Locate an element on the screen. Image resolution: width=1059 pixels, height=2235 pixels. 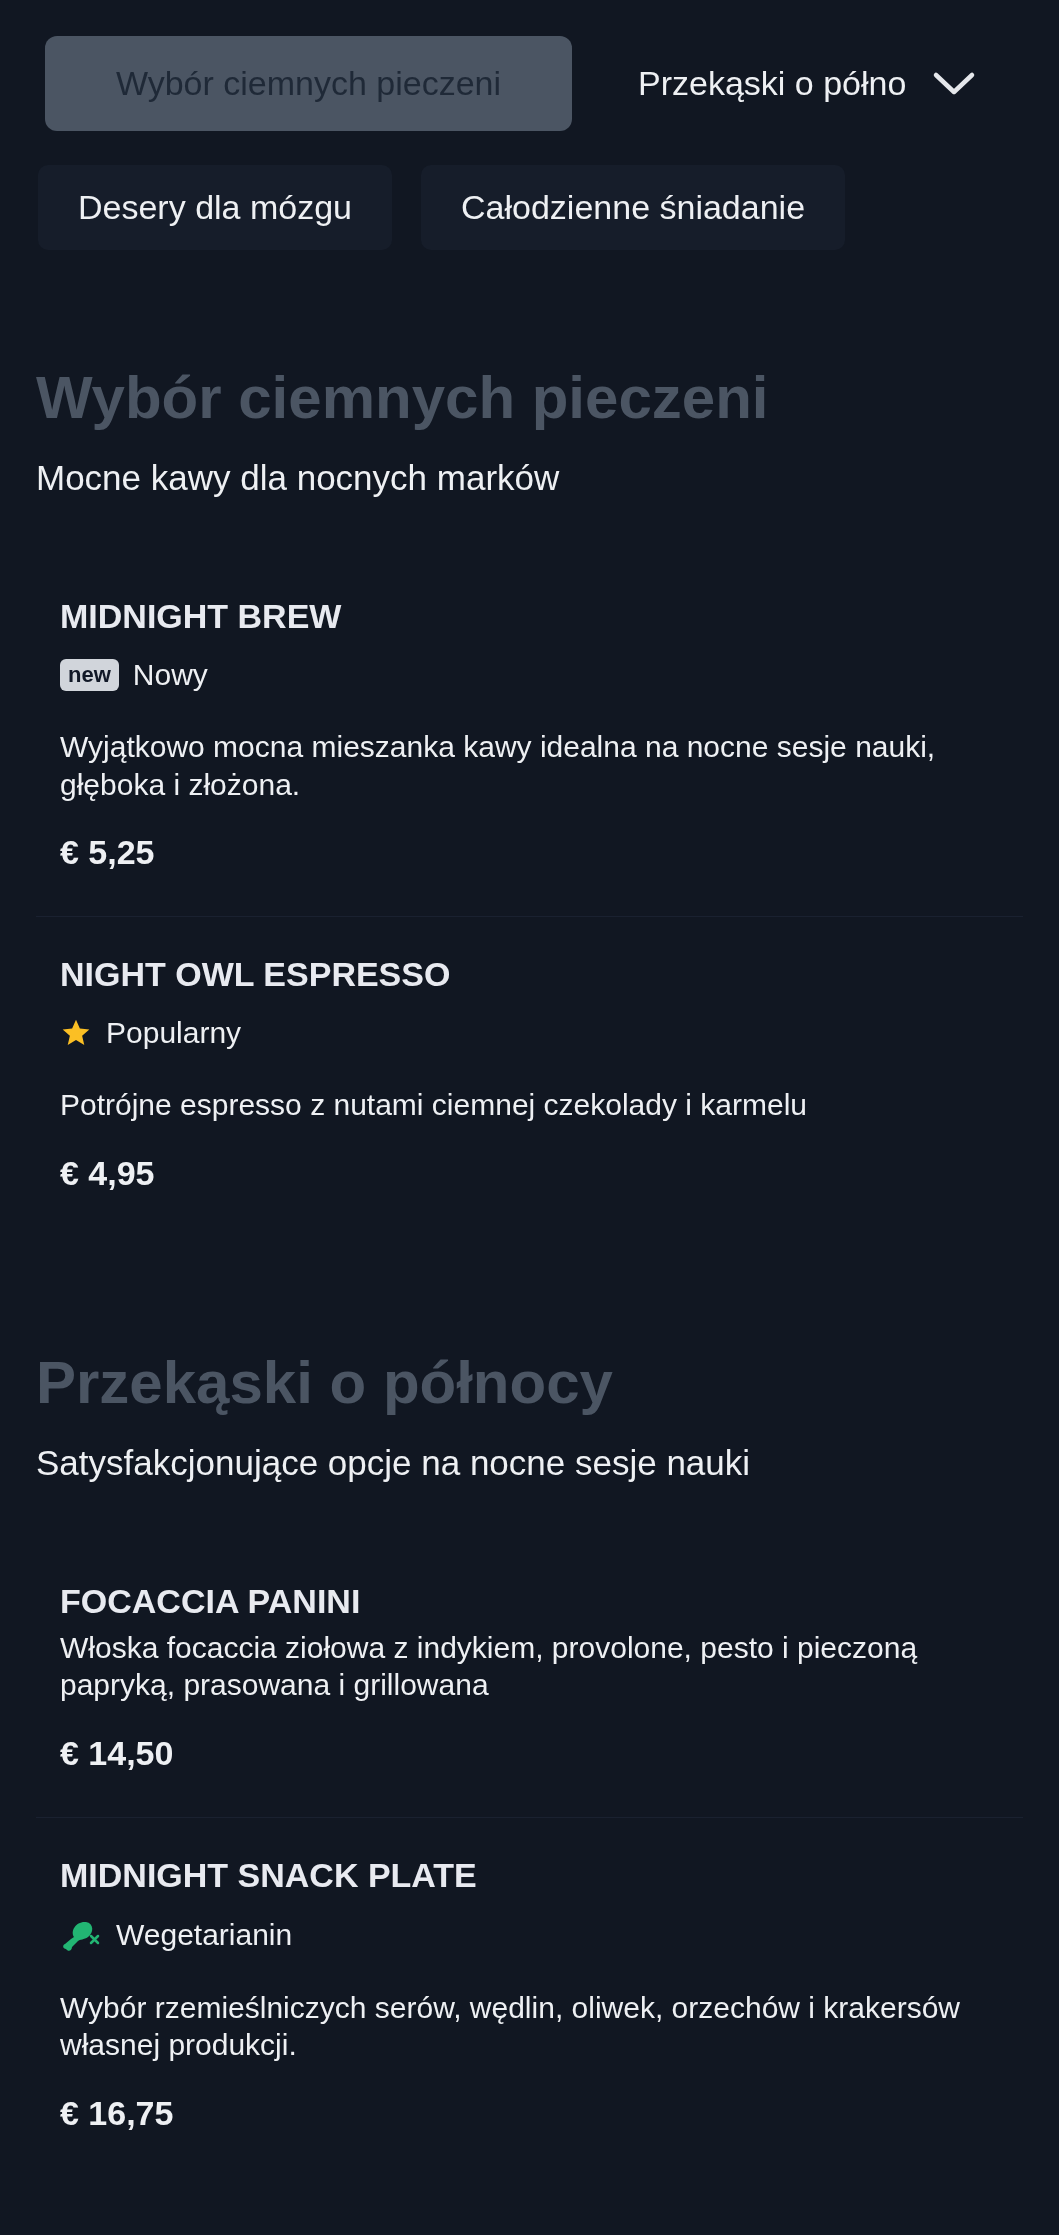
item-price: € 5,25 is located at coordinates (108, 852).